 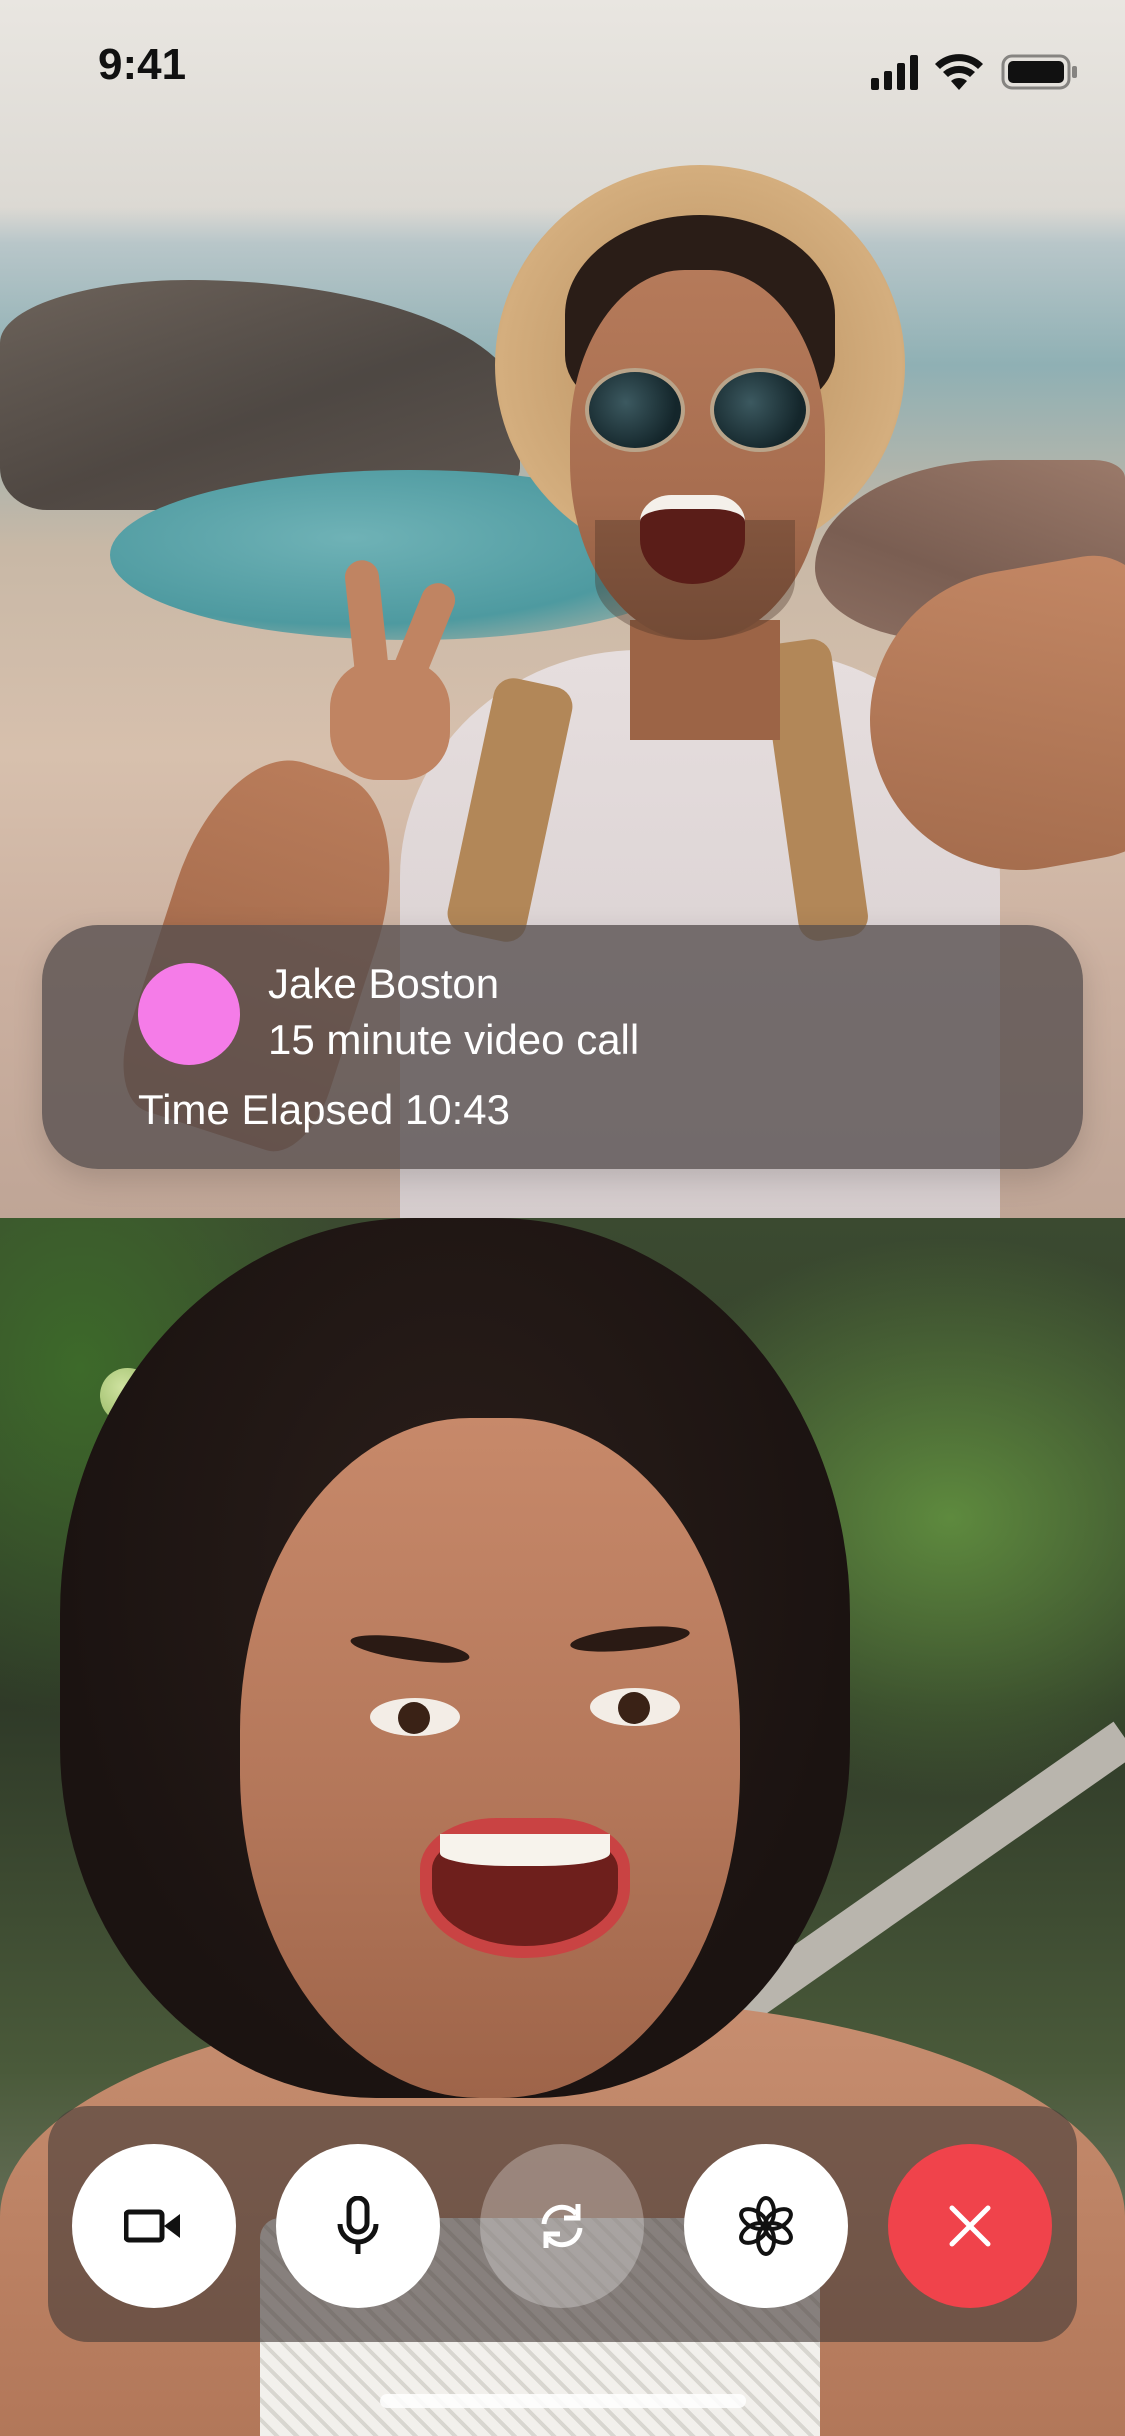 I want to click on status-icons, so click(x=974, y=72).